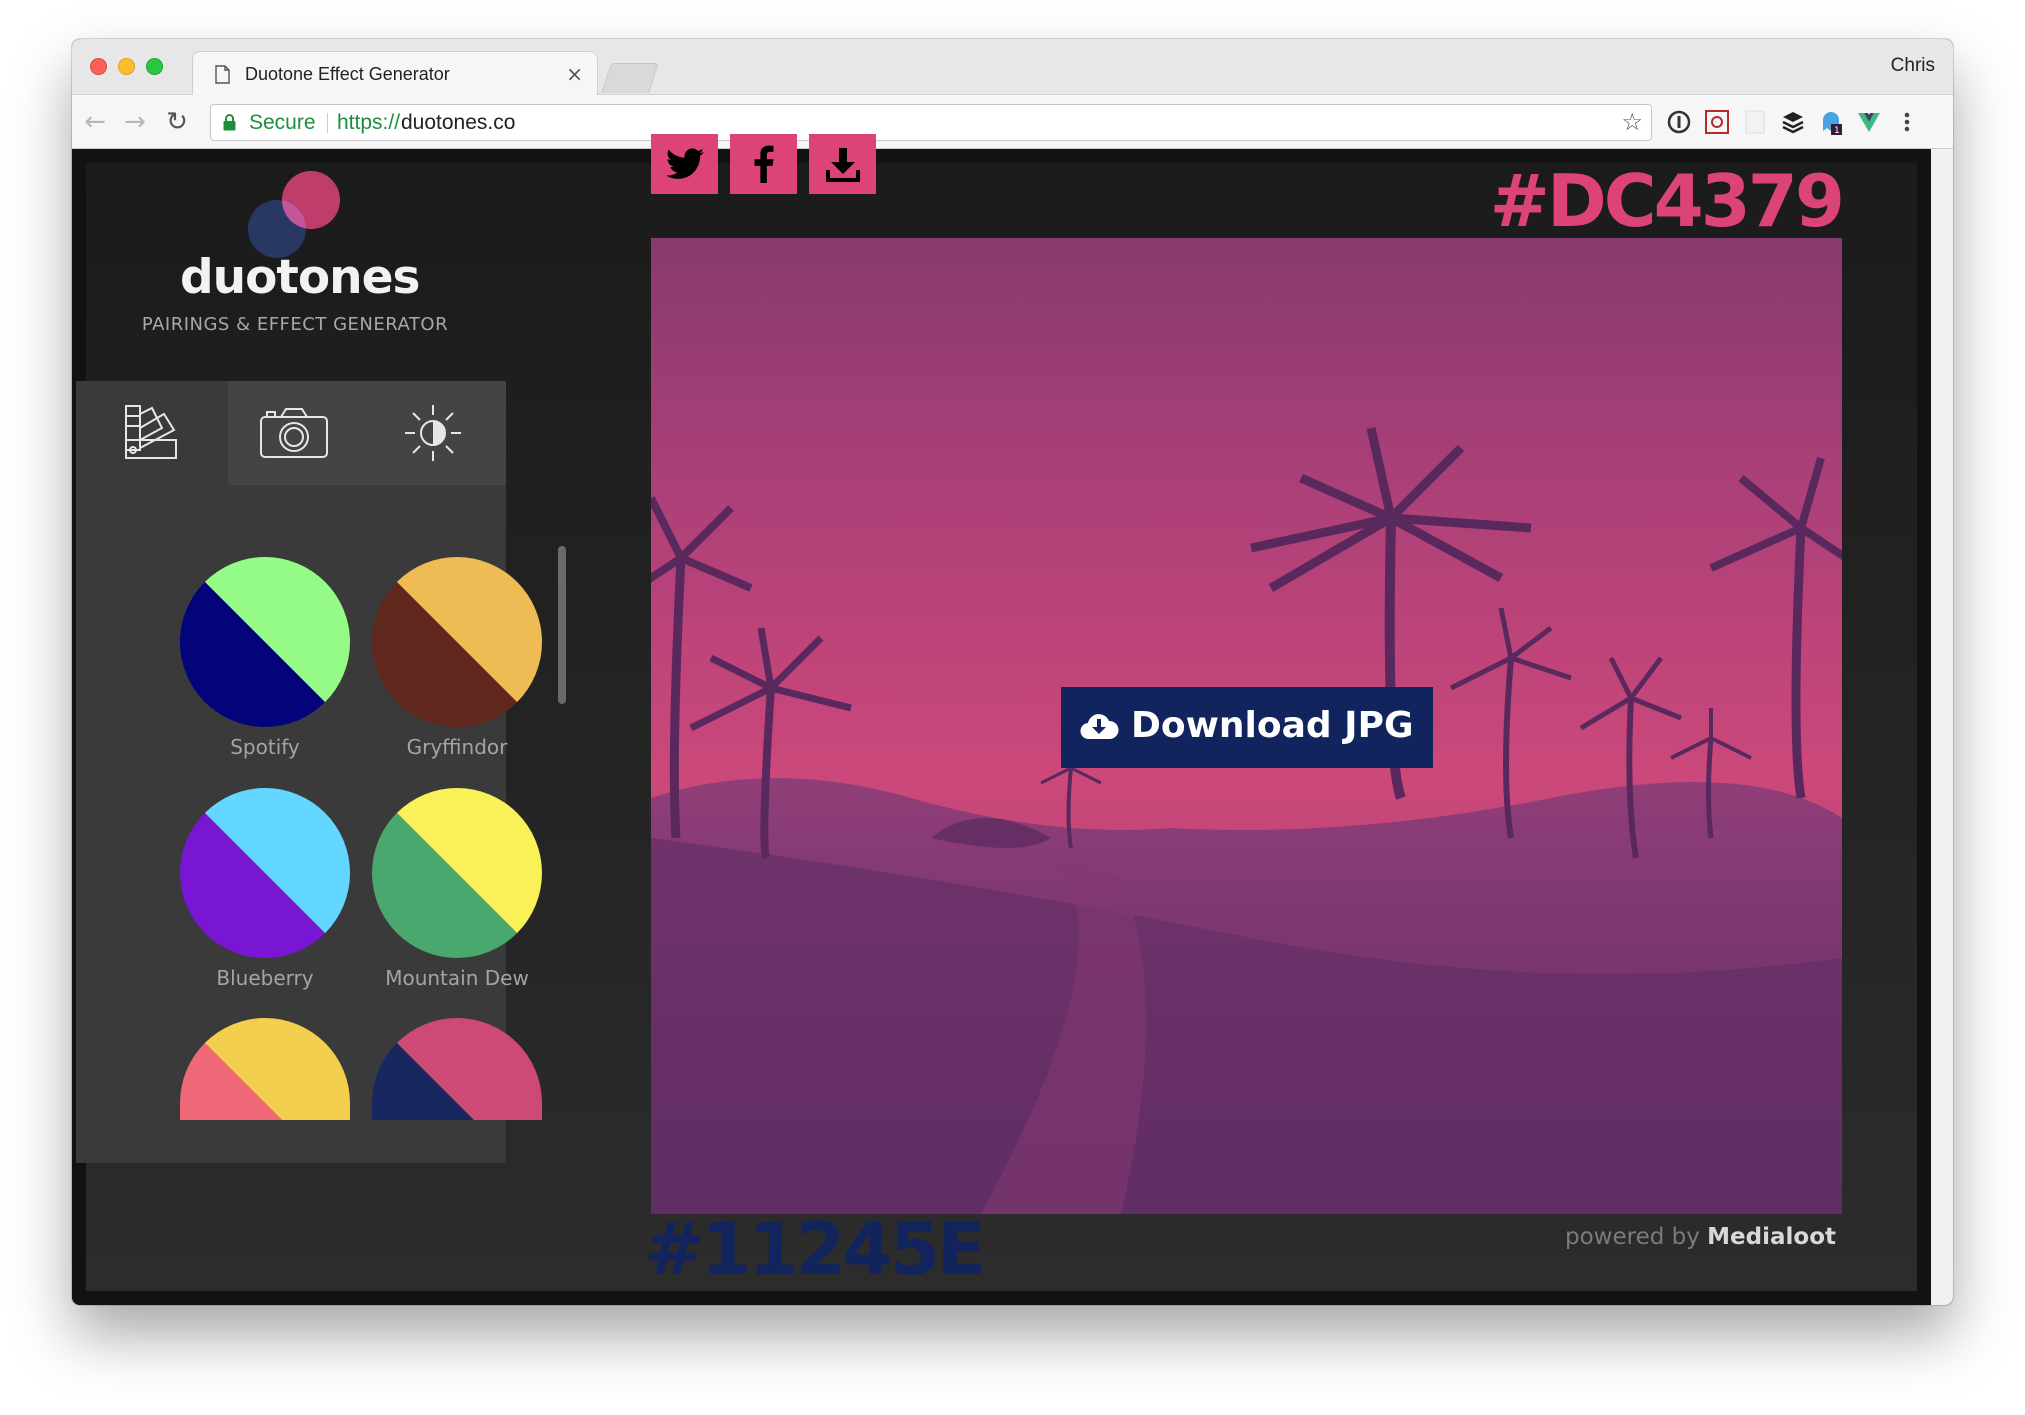  Describe the element at coordinates (1837, 130) in the screenshot. I see `svg-text: 1` at that location.